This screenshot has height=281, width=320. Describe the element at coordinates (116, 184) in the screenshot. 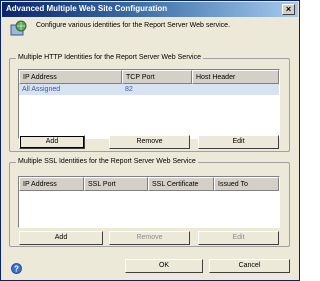

I see `column-header-ssl-port: SSL Port` at that location.